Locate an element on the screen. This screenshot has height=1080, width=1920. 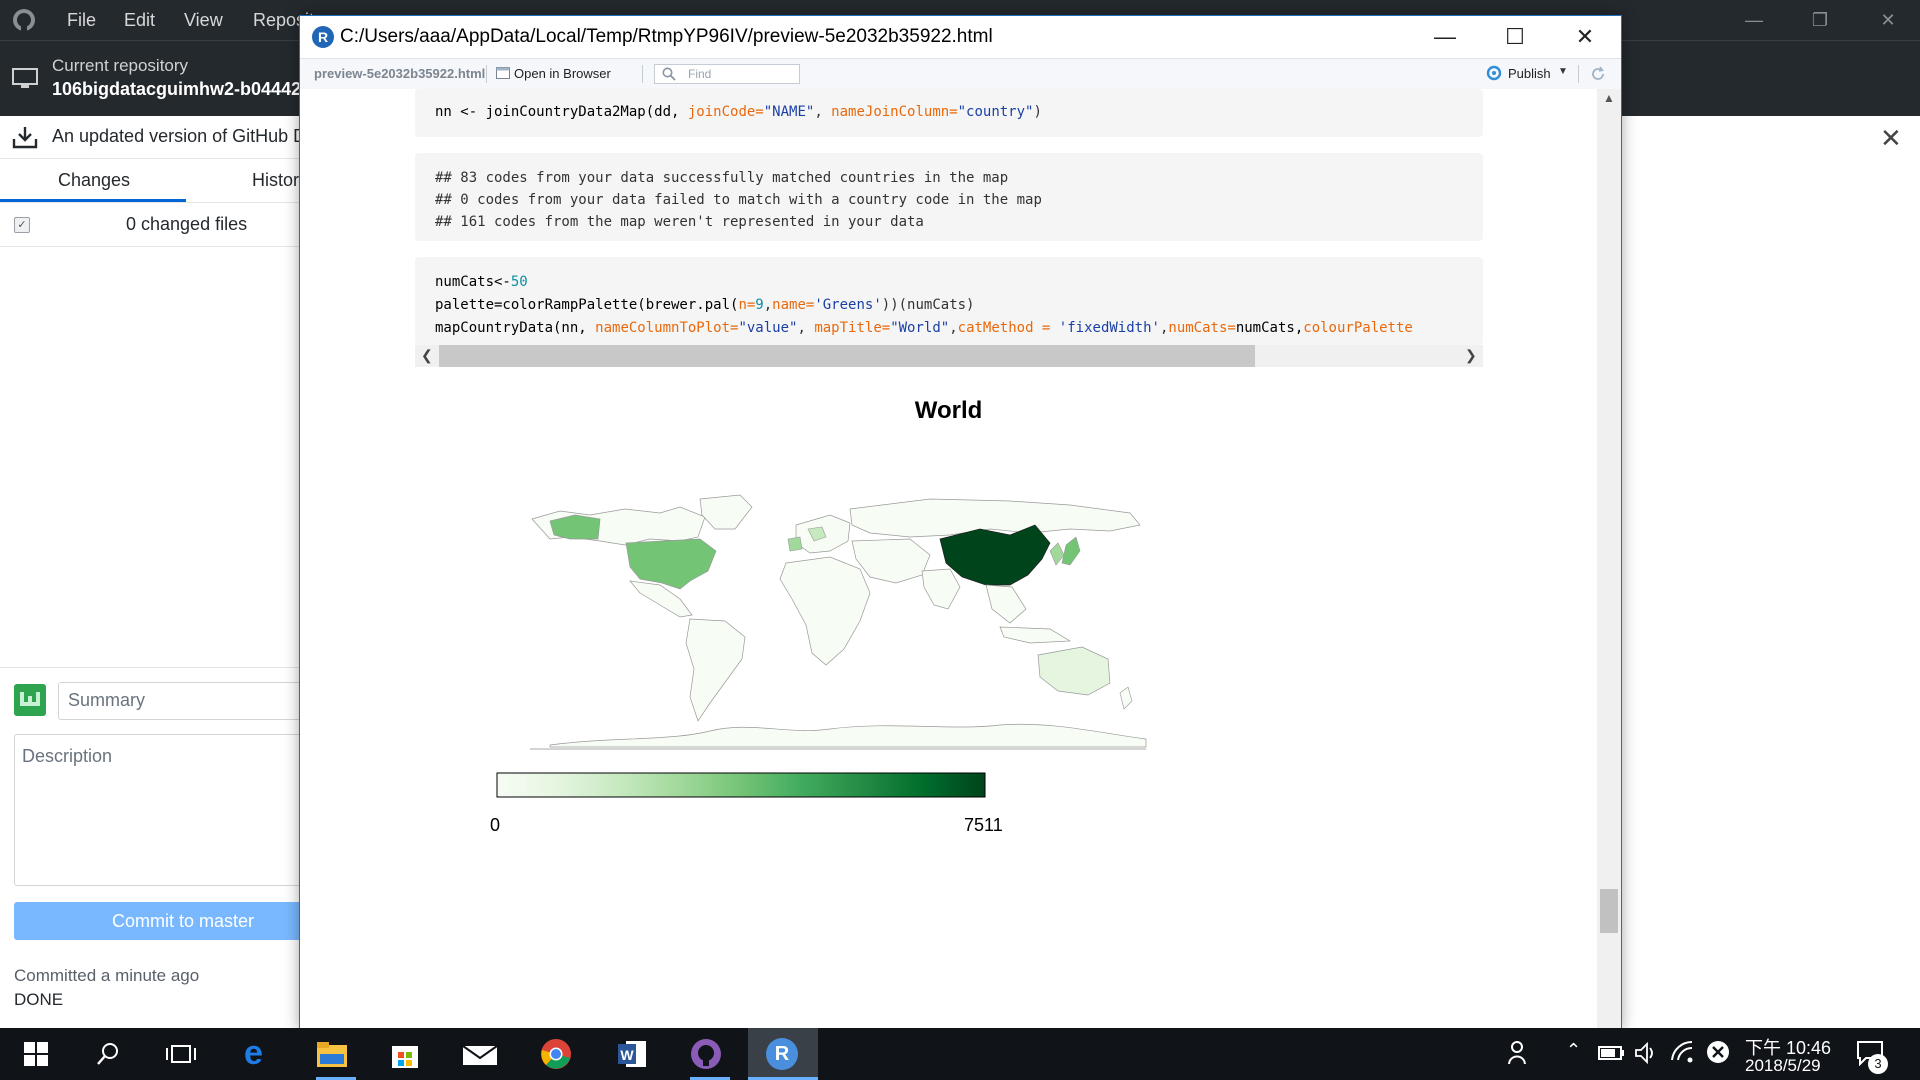
viewer-close-icon: ✕ is located at coordinates (1585, 37).